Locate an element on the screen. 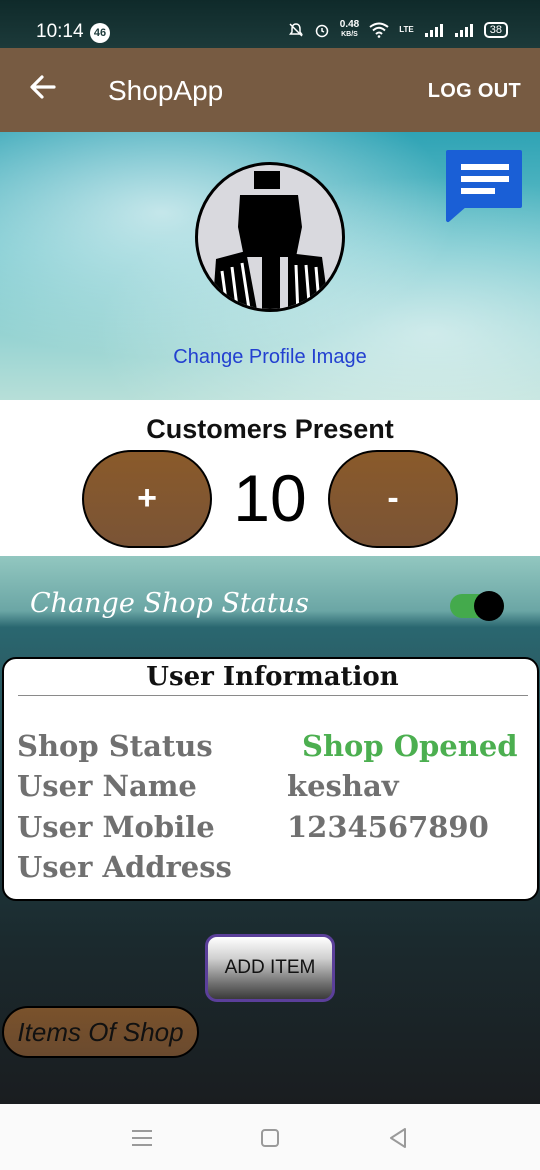 Image resolution: width=540 pixels, height=1170 pixels. shop-status-toggle is located at coordinates (478, 606).